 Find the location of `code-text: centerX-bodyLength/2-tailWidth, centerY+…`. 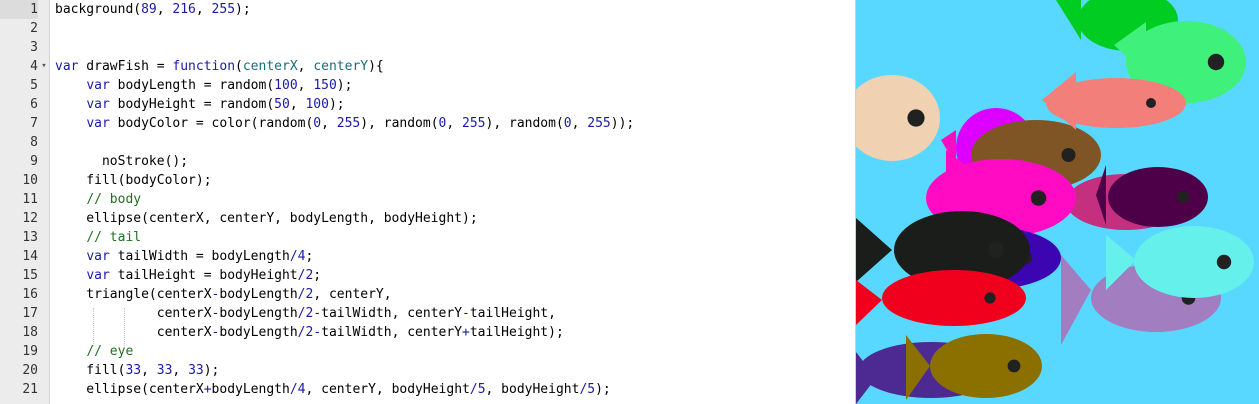

code-text: centerX-bodyLength/2-tailWidth, centerY+… is located at coordinates (309, 332).